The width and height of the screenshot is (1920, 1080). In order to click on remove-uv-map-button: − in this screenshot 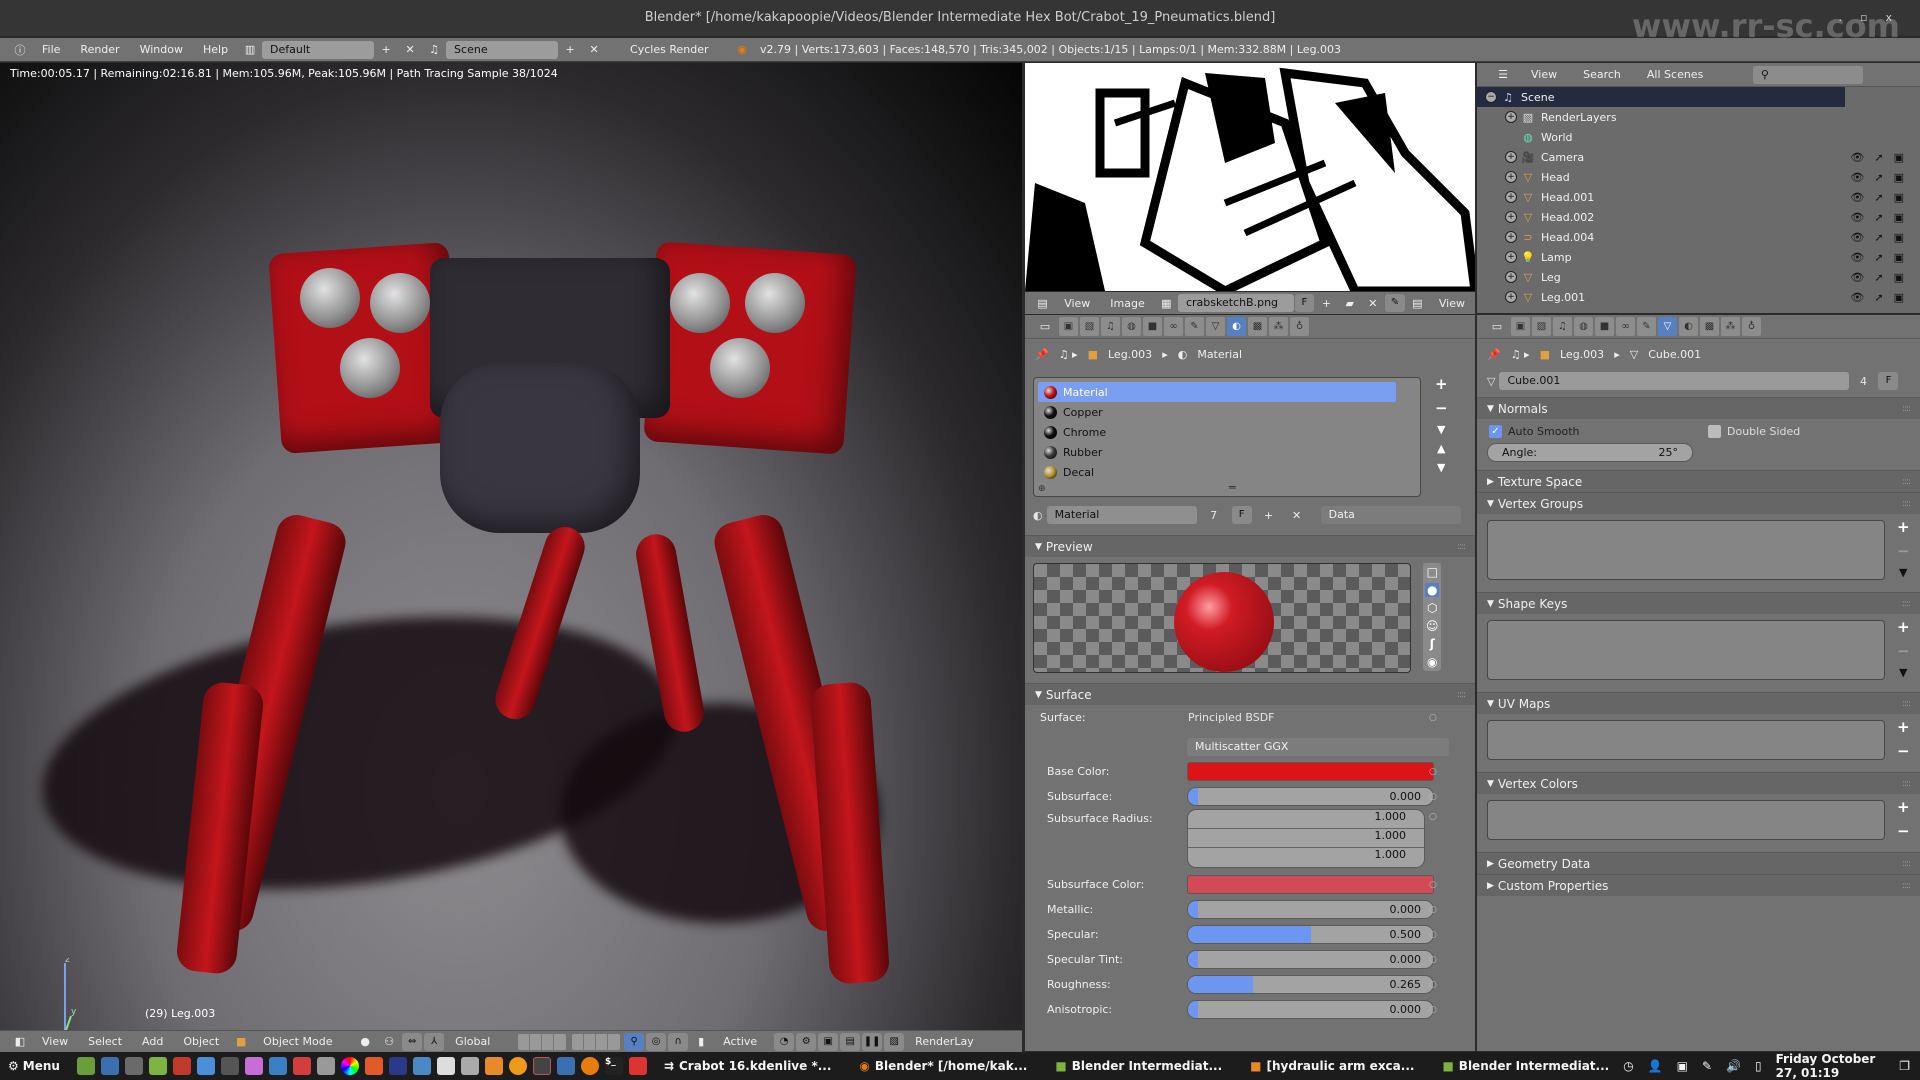, I will do `click(1903, 751)`.